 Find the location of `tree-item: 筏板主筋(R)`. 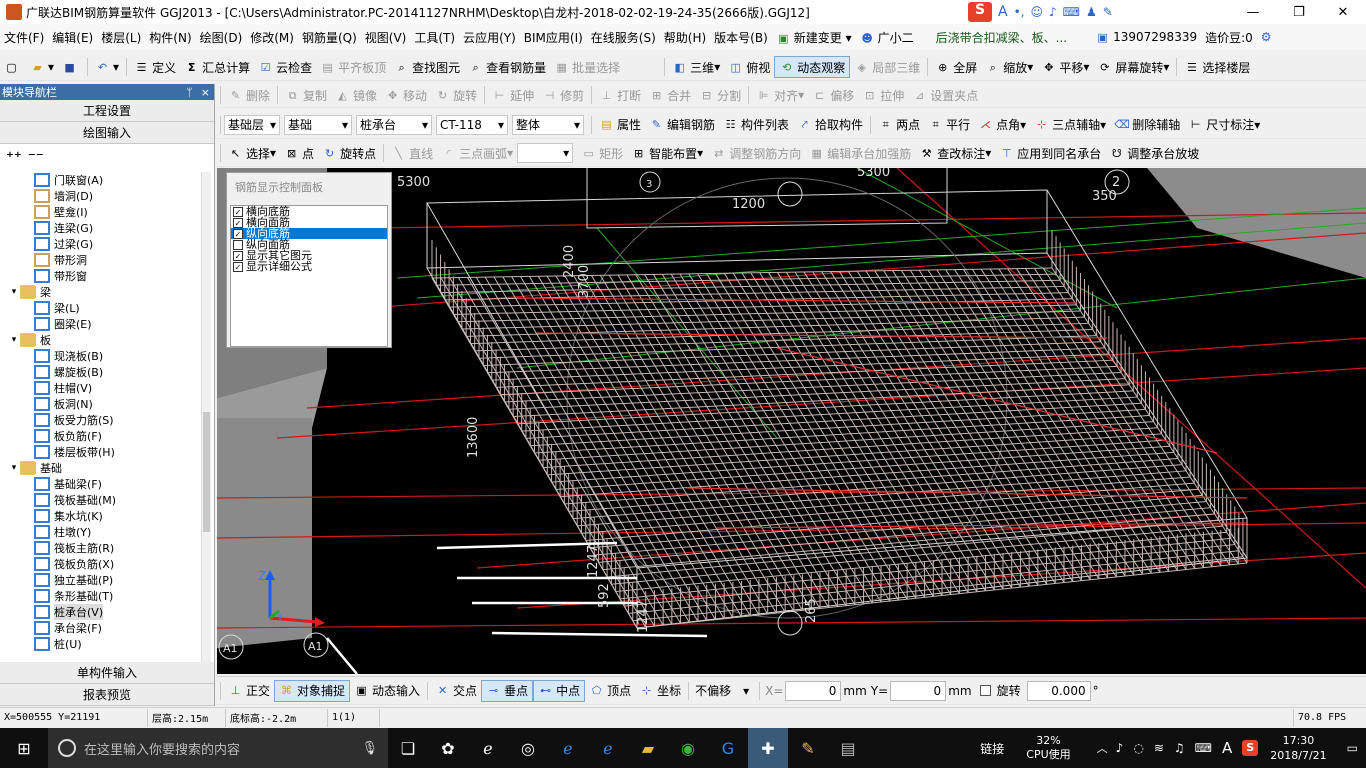

tree-item: 筏板主筋(R) is located at coordinates (105, 548).